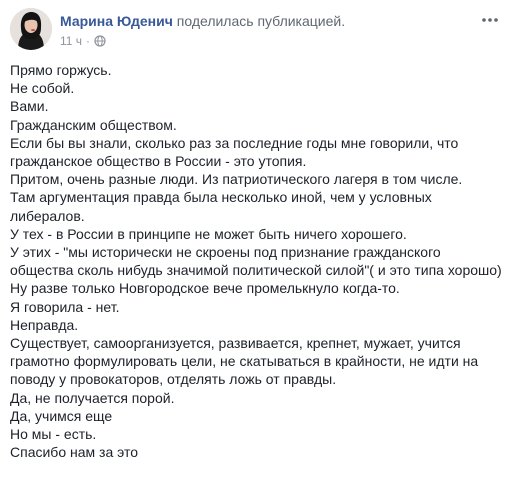  I want to click on more-options-button, so click(490, 20).